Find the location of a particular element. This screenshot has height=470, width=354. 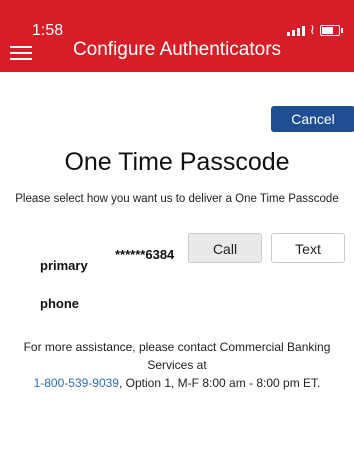

call-button: Call is located at coordinates (225, 248).